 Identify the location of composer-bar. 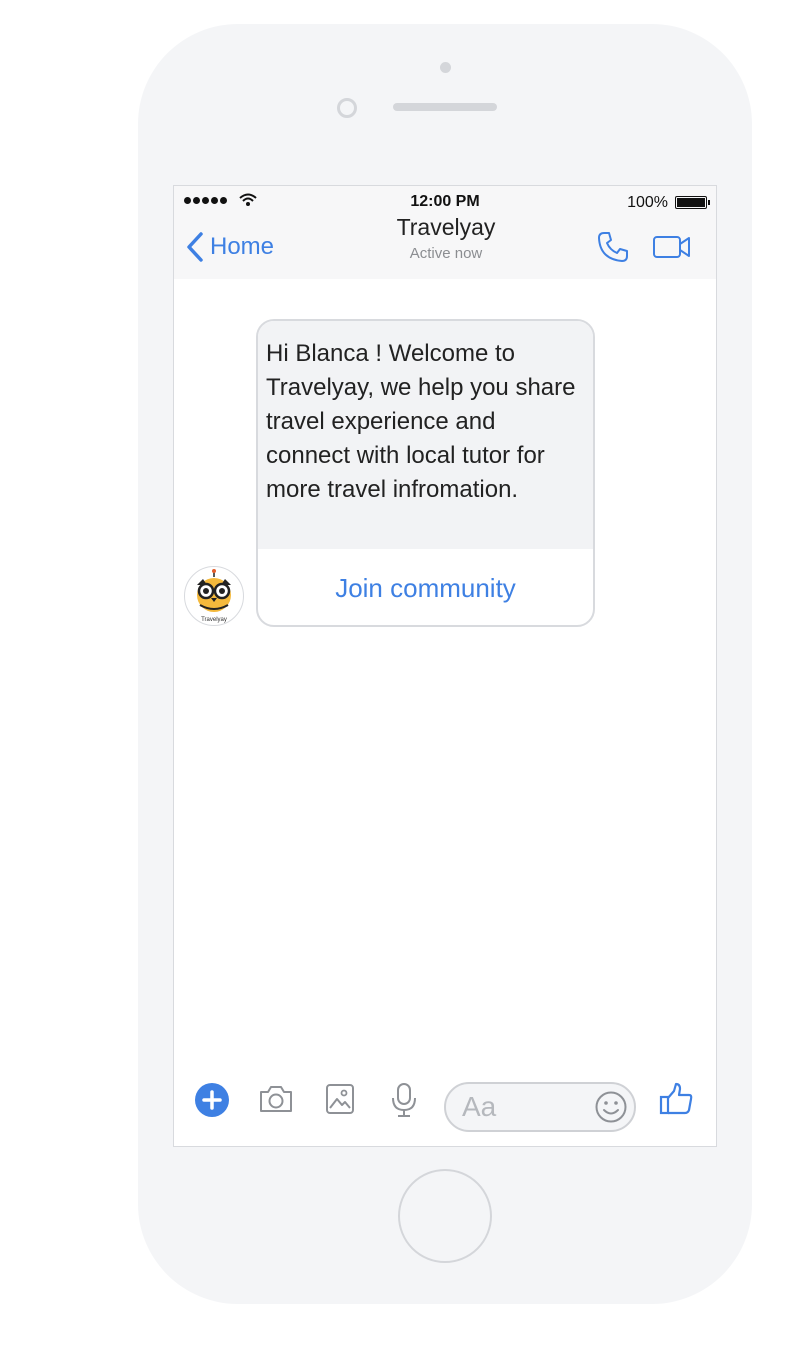
(445, 1108).